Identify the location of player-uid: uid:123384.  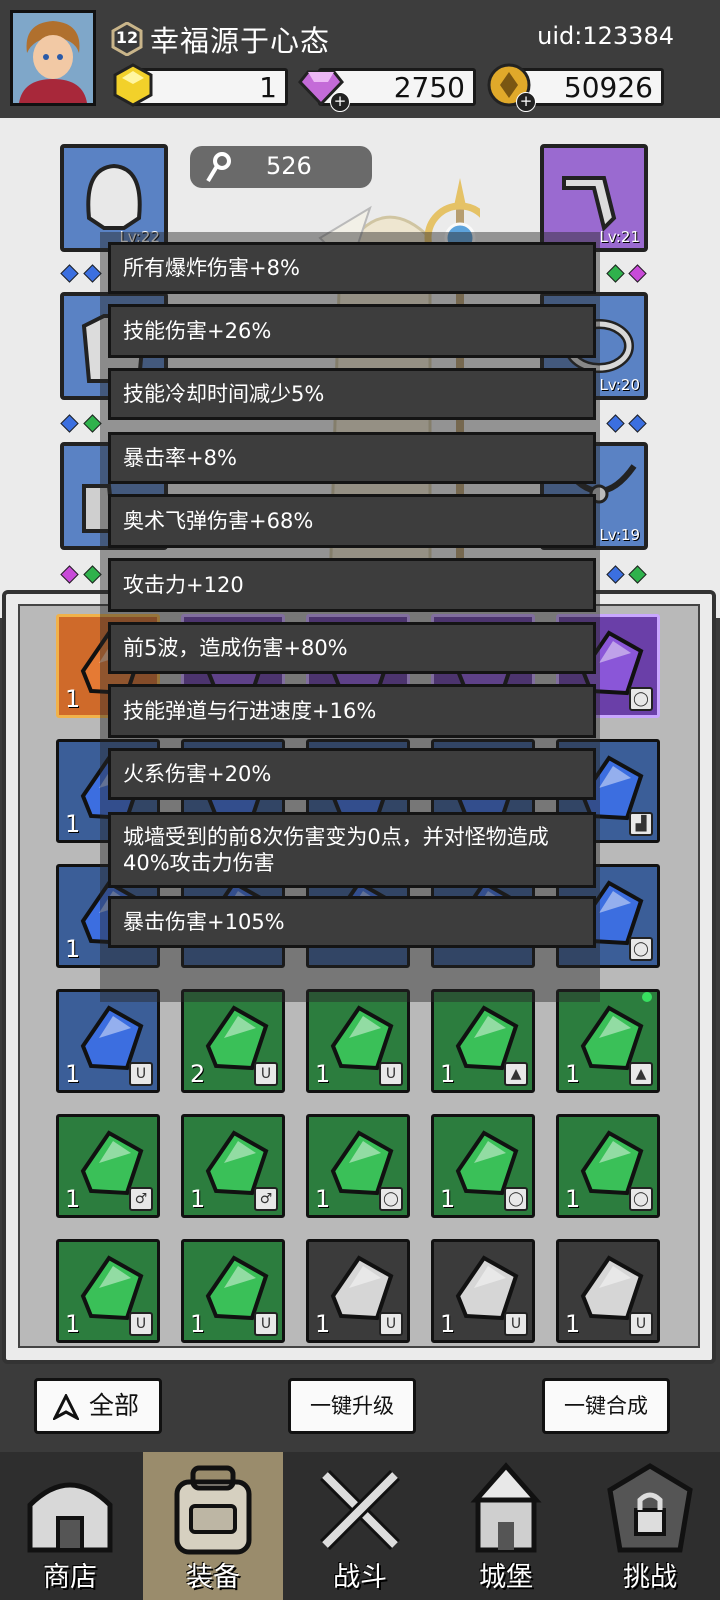
(605, 36).